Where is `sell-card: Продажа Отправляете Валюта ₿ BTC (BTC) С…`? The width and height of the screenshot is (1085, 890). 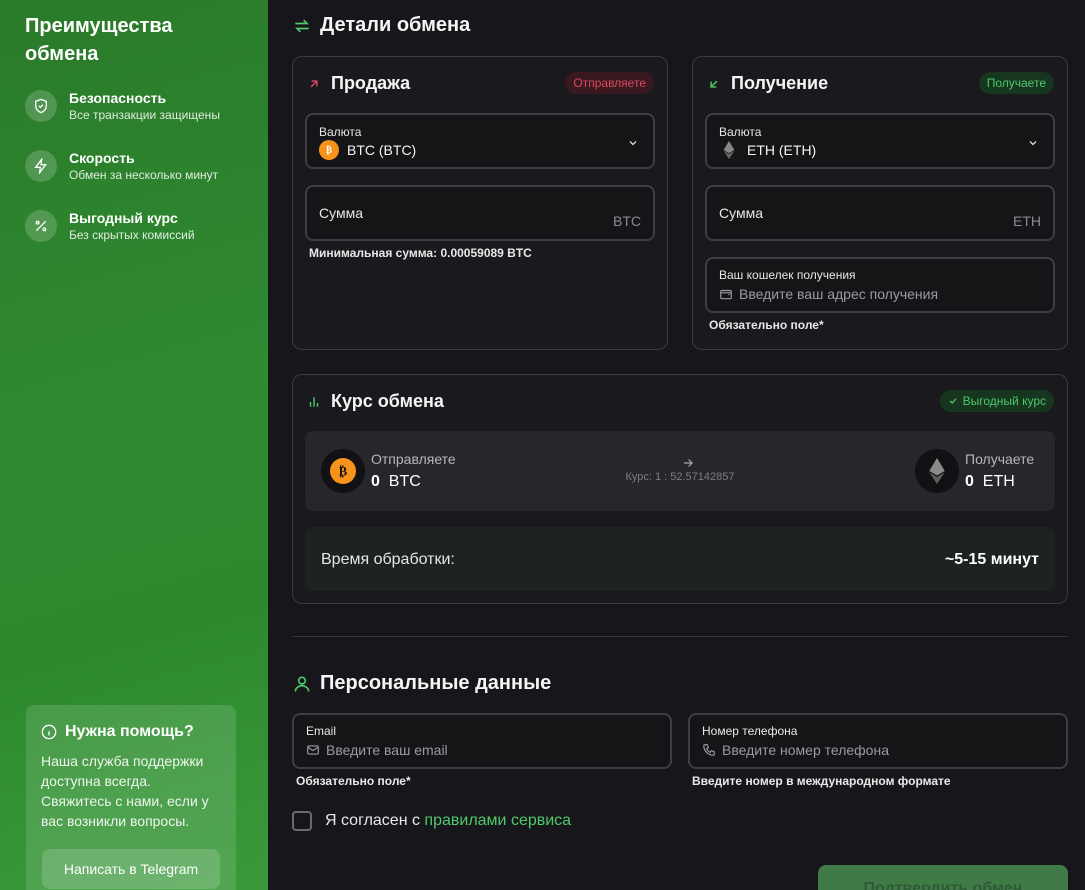
sell-card: Продажа Отправляете Валюта ₿ BTC (BTC) С… is located at coordinates (480, 203).